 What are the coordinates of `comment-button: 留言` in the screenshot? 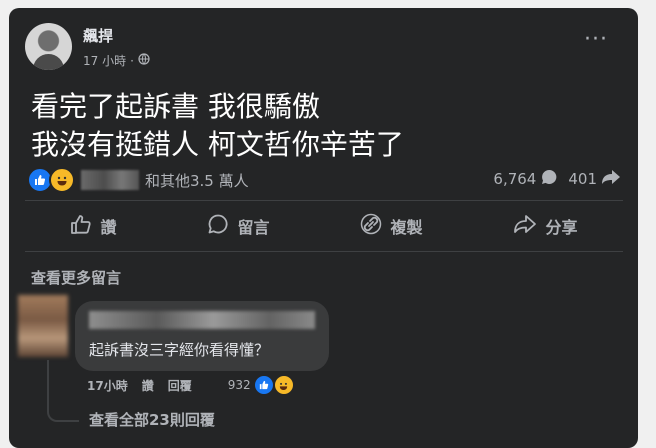 It's located at (238, 226).